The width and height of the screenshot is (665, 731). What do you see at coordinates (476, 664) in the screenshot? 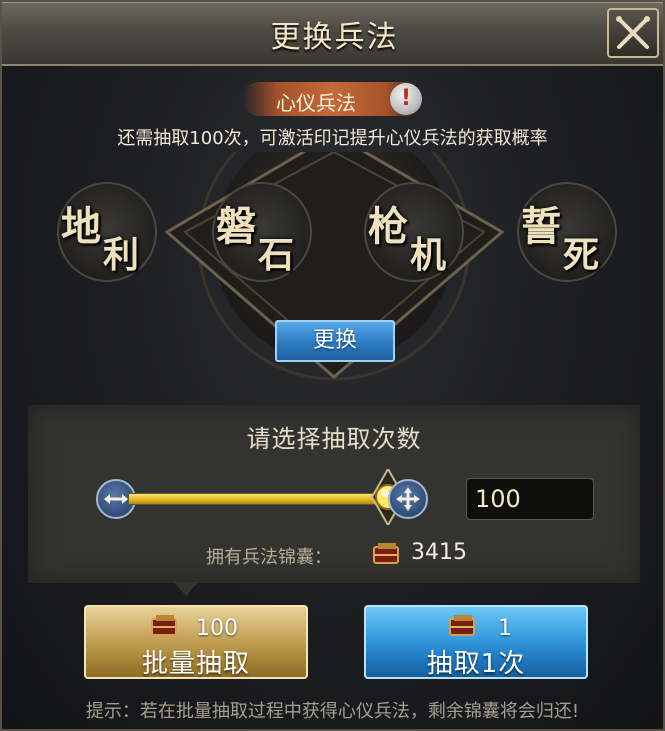
I see `single-draw-label: 抽取1次` at bounding box center [476, 664].